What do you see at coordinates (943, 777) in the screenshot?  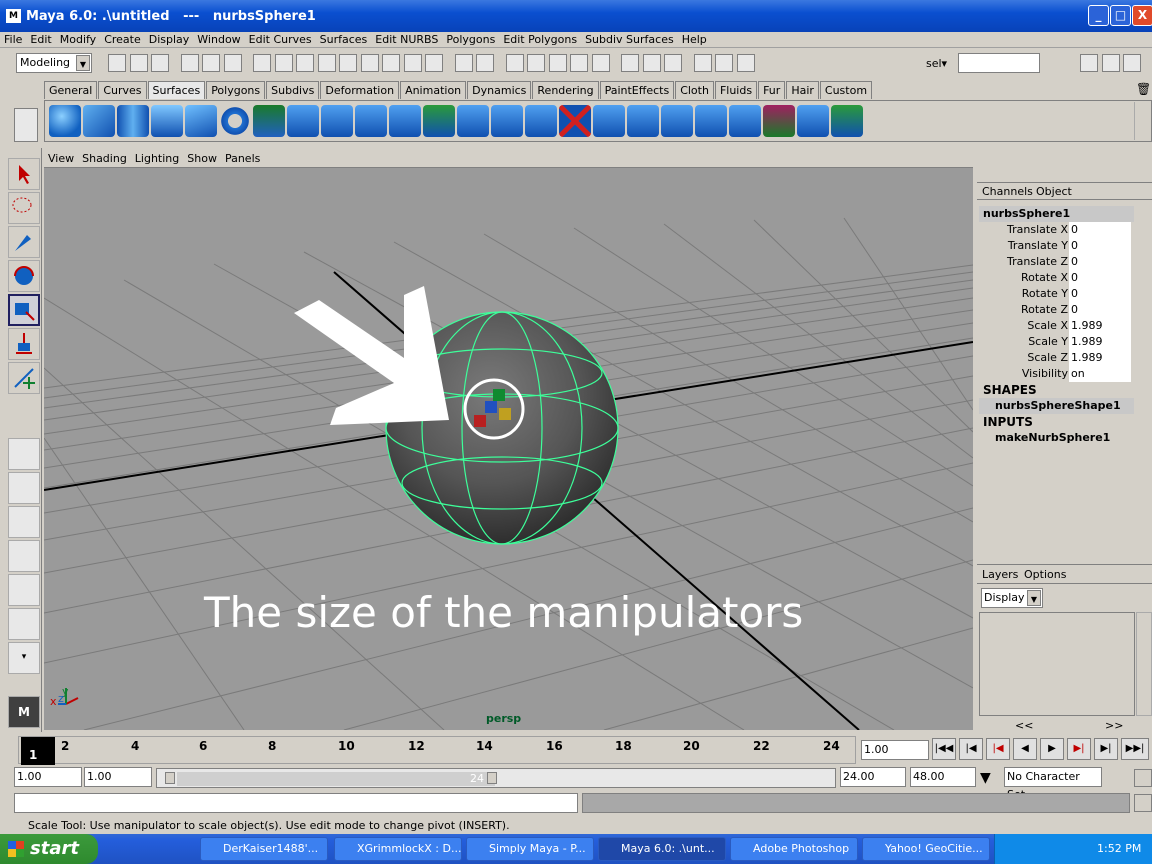 I see `end-time-field: 48.00` at bounding box center [943, 777].